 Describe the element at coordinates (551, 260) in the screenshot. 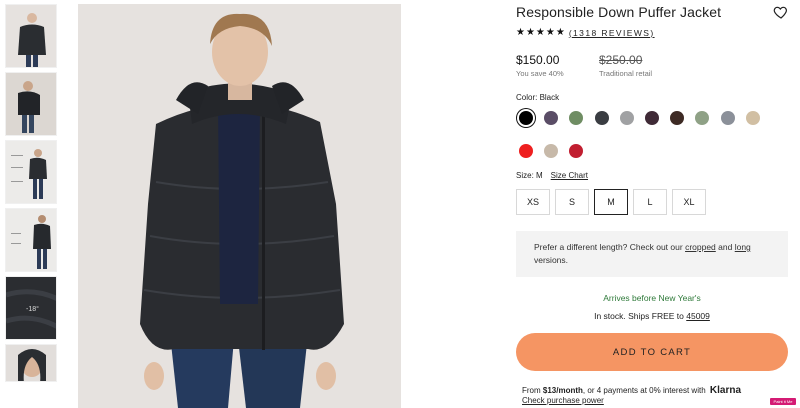

I see `length-text-after: versions.` at that location.